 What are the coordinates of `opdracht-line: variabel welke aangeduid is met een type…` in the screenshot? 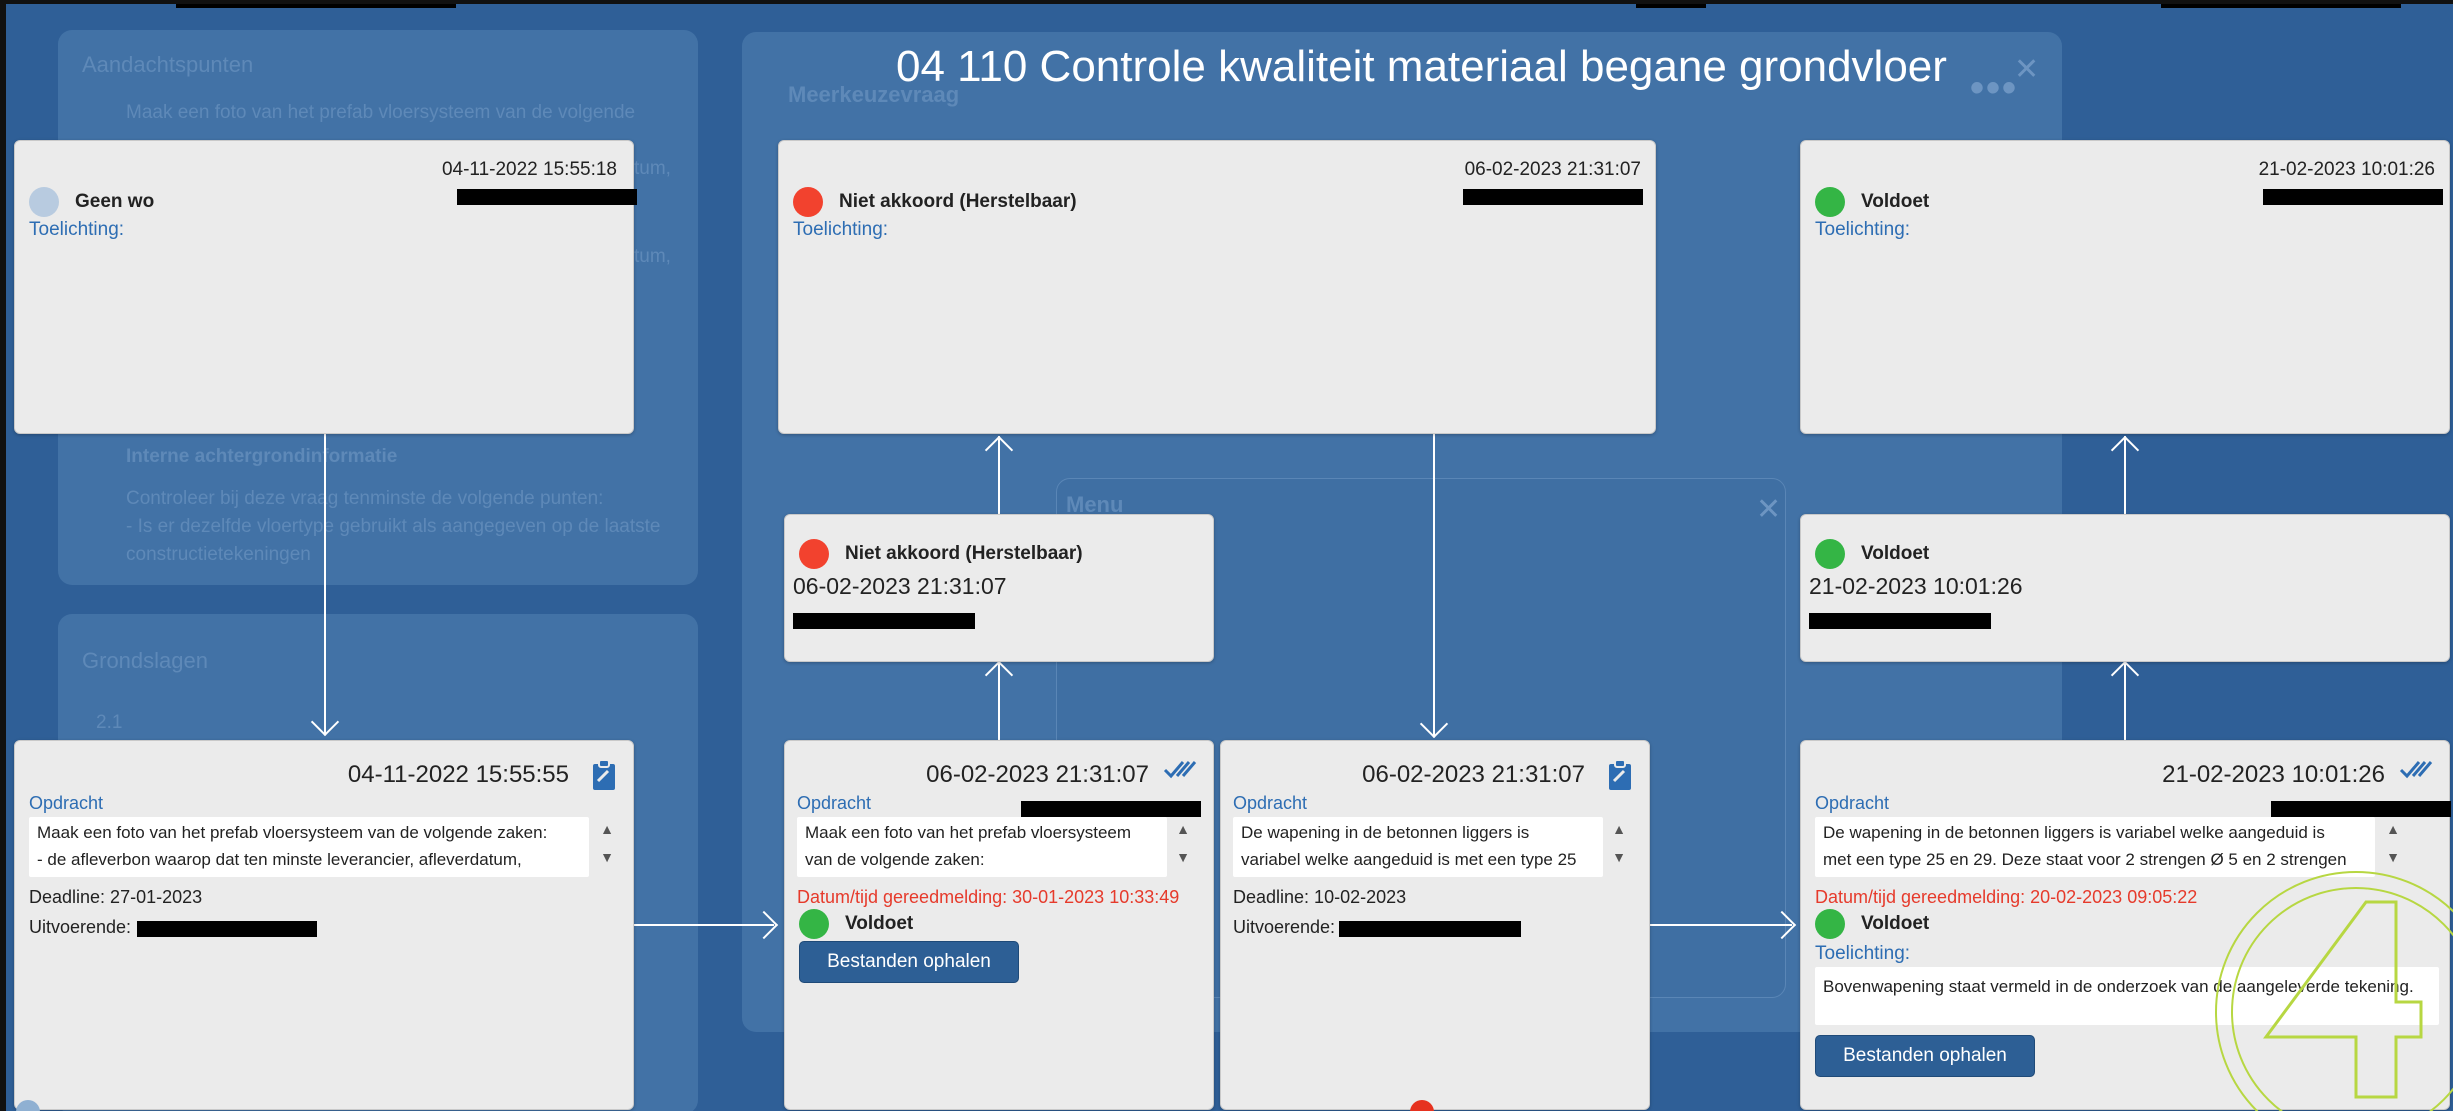 It's located at (1409, 859).